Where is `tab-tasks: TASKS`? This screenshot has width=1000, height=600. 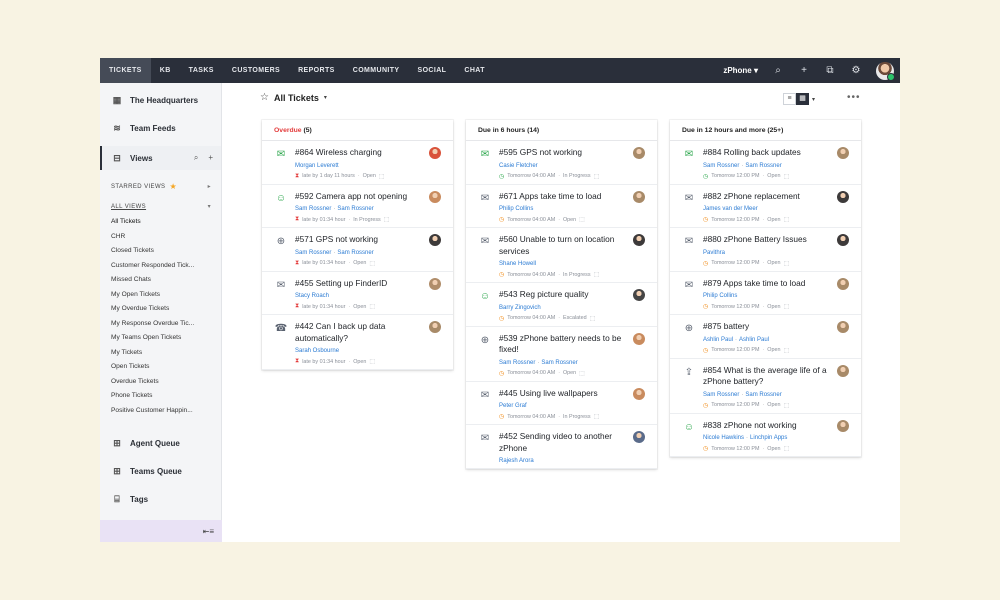 tab-tasks: TASKS is located at coordinates (201, 70).